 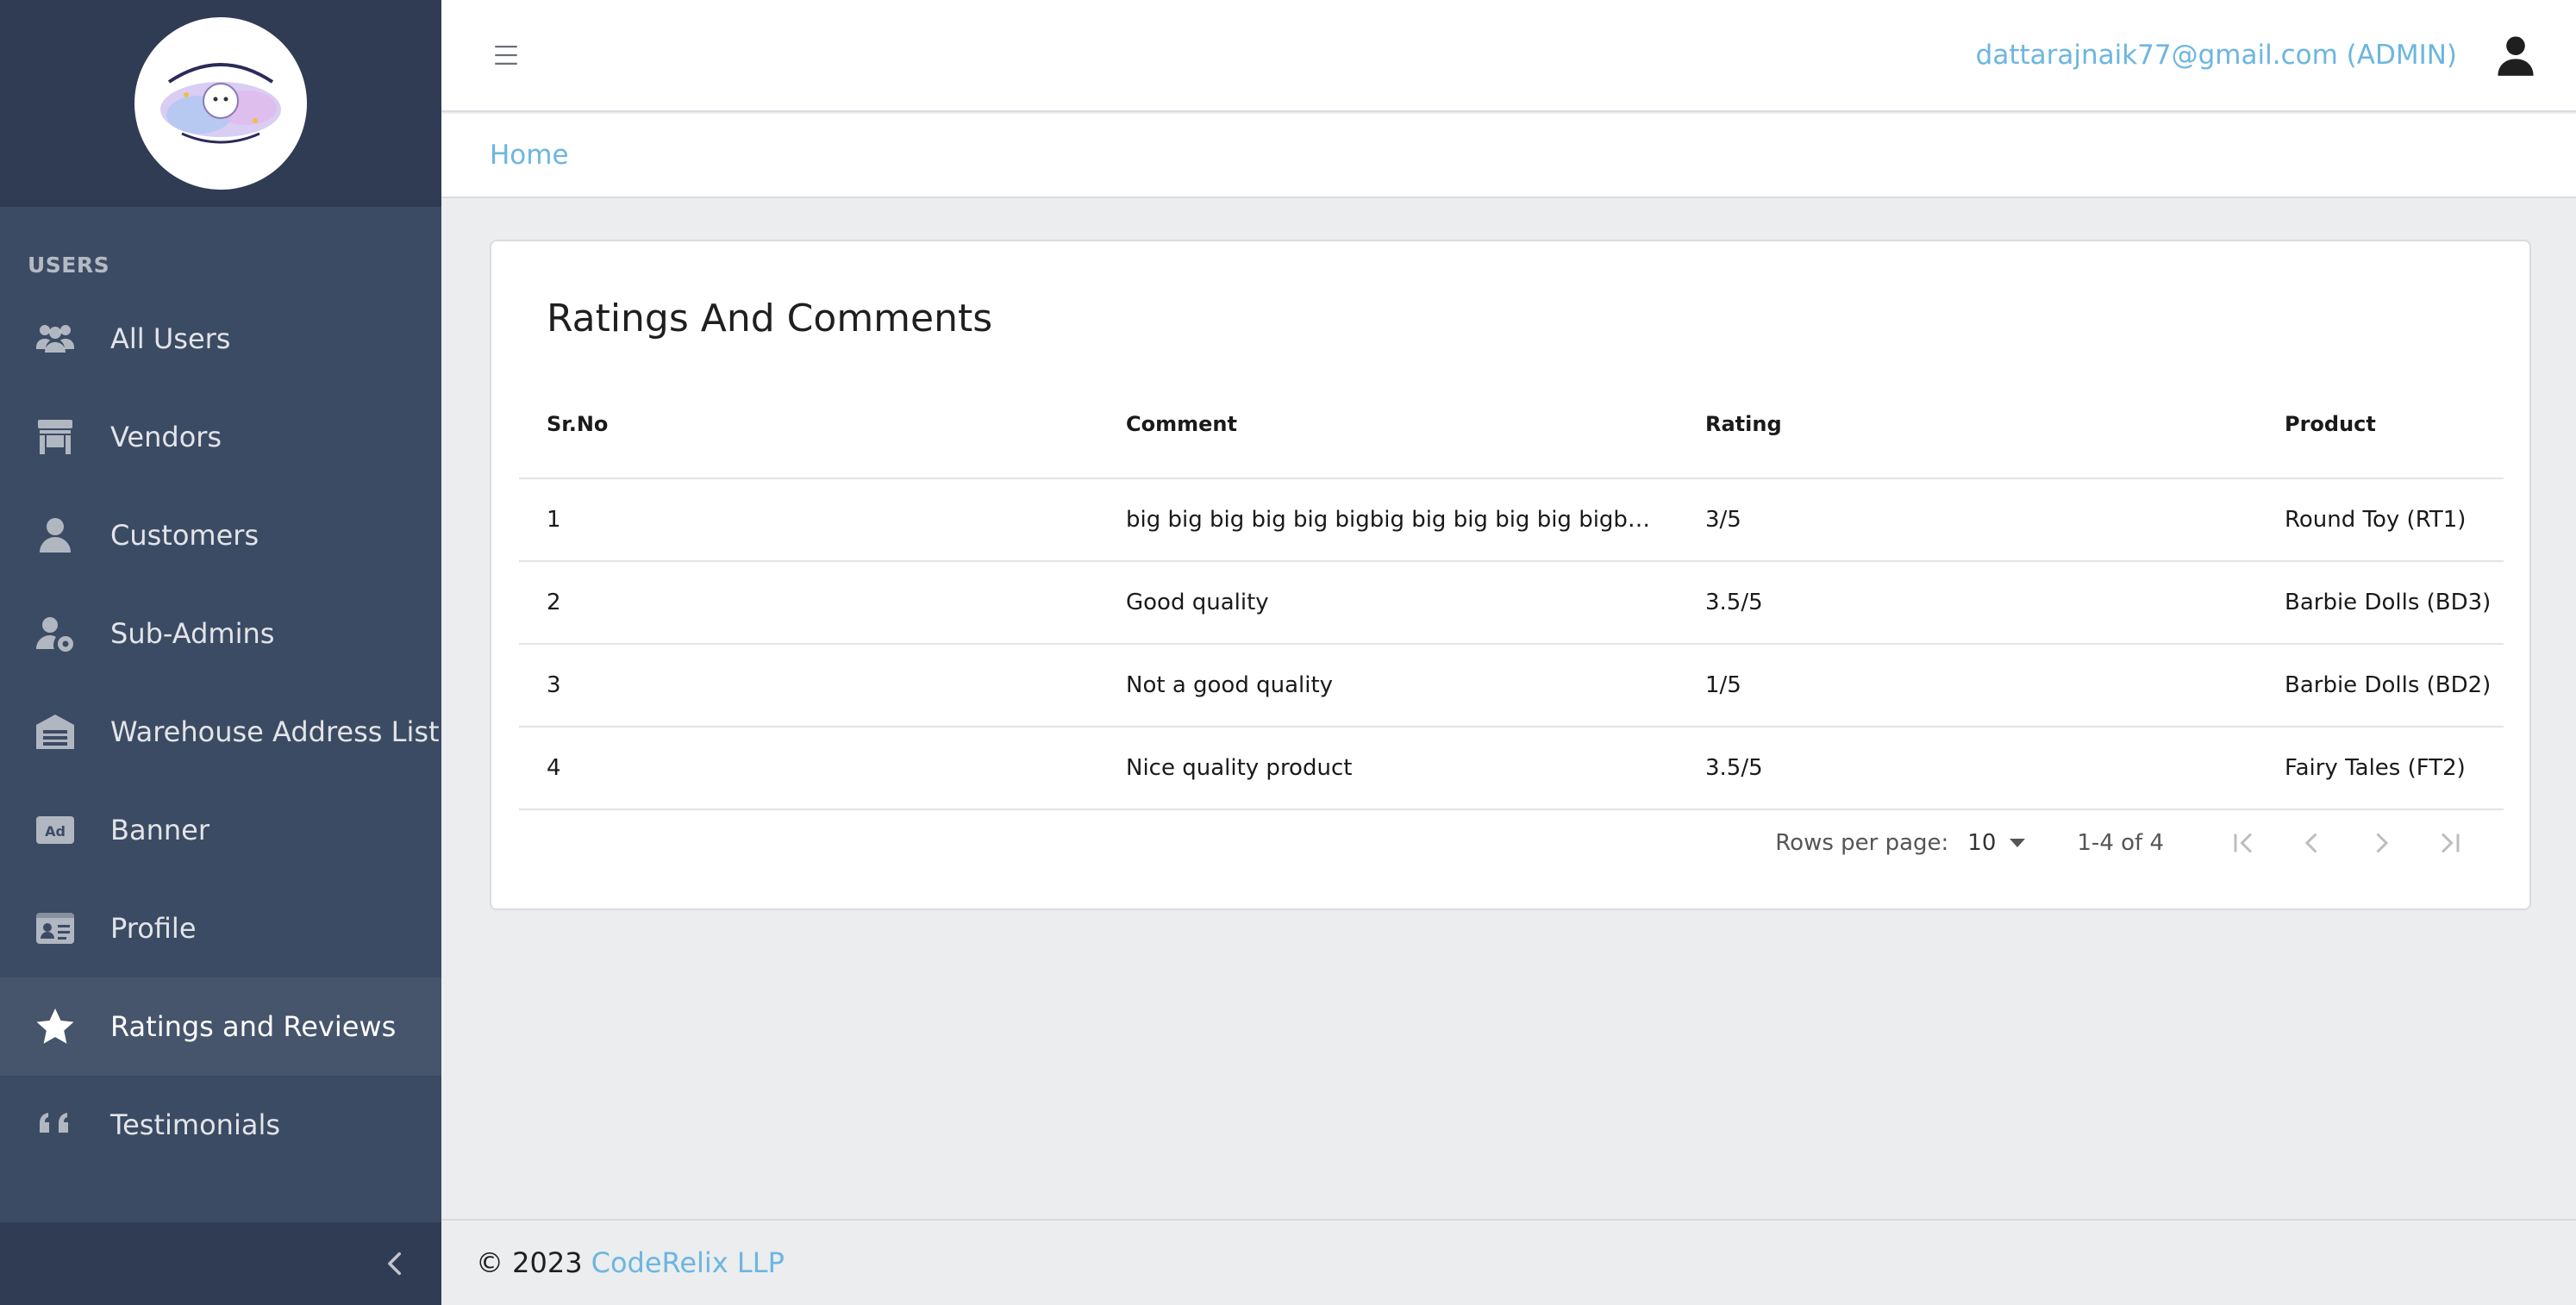 What do you see at coordinates (1239, 768) in the screenshot?
I see `cell-comment: Nice quality product` at bounding box center [1239, 768].